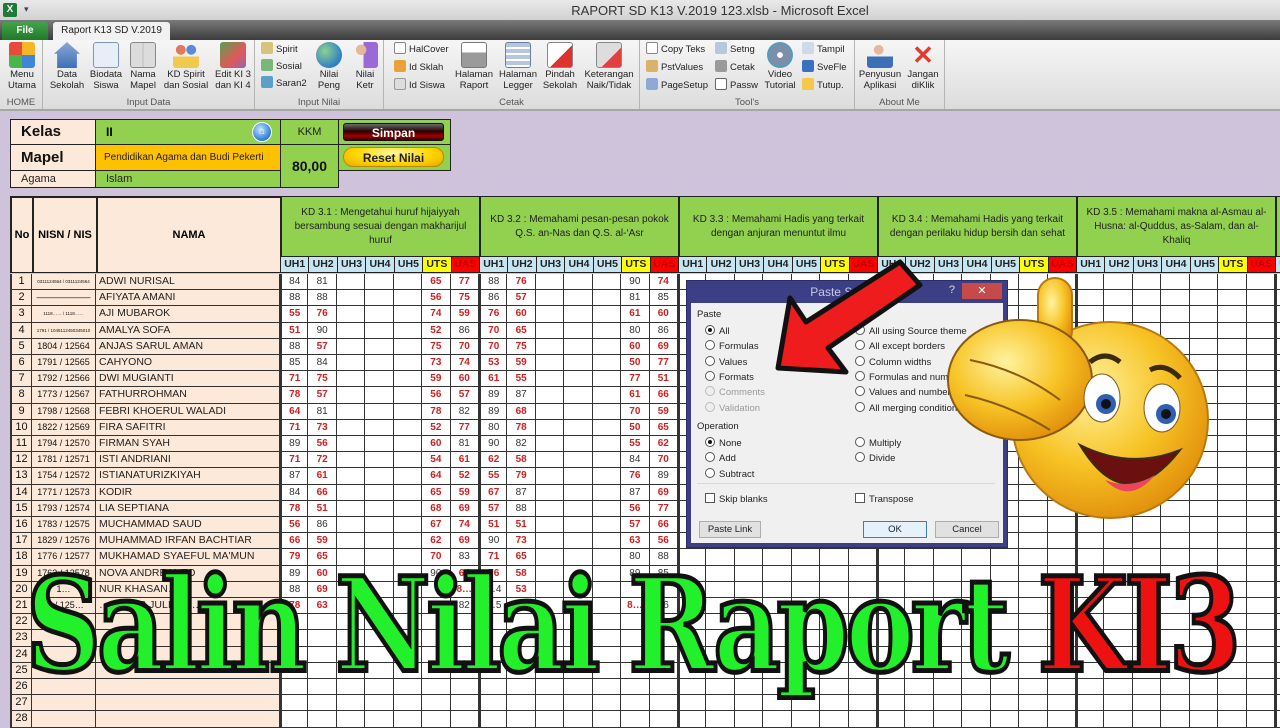 The width and height of the screenshot is (1280, 728). I want to click on score-cell: 67, so click(436, 525).